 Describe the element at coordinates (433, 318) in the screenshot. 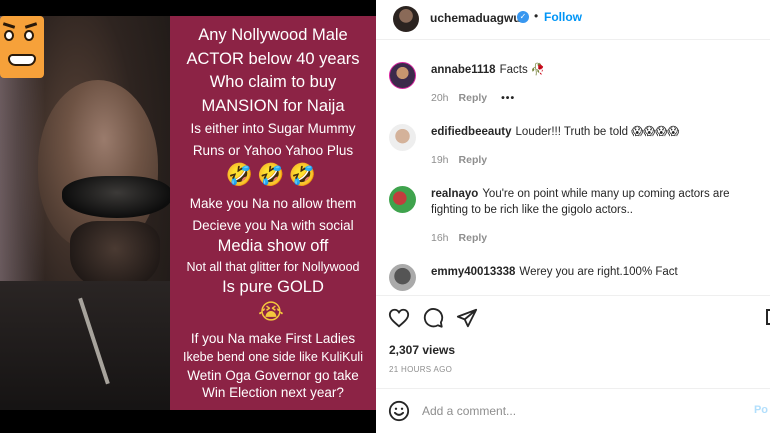

I see `comment-icon` at that location.